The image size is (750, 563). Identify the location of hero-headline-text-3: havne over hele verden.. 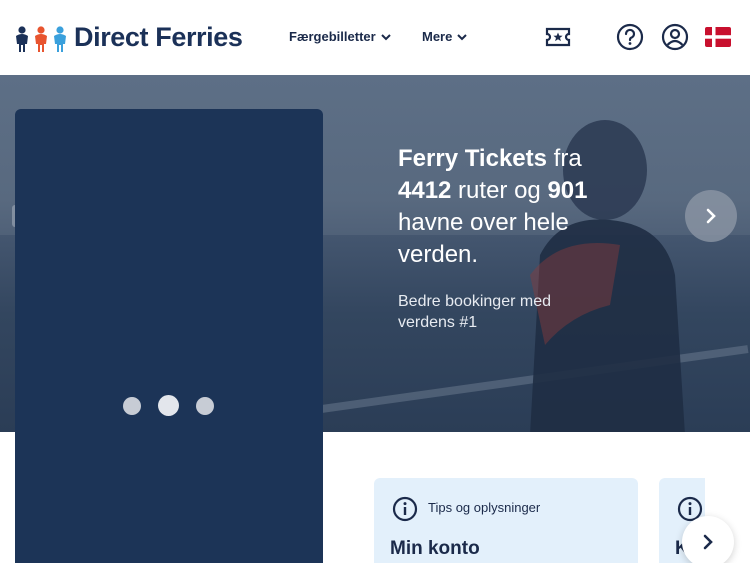
(483, 238).